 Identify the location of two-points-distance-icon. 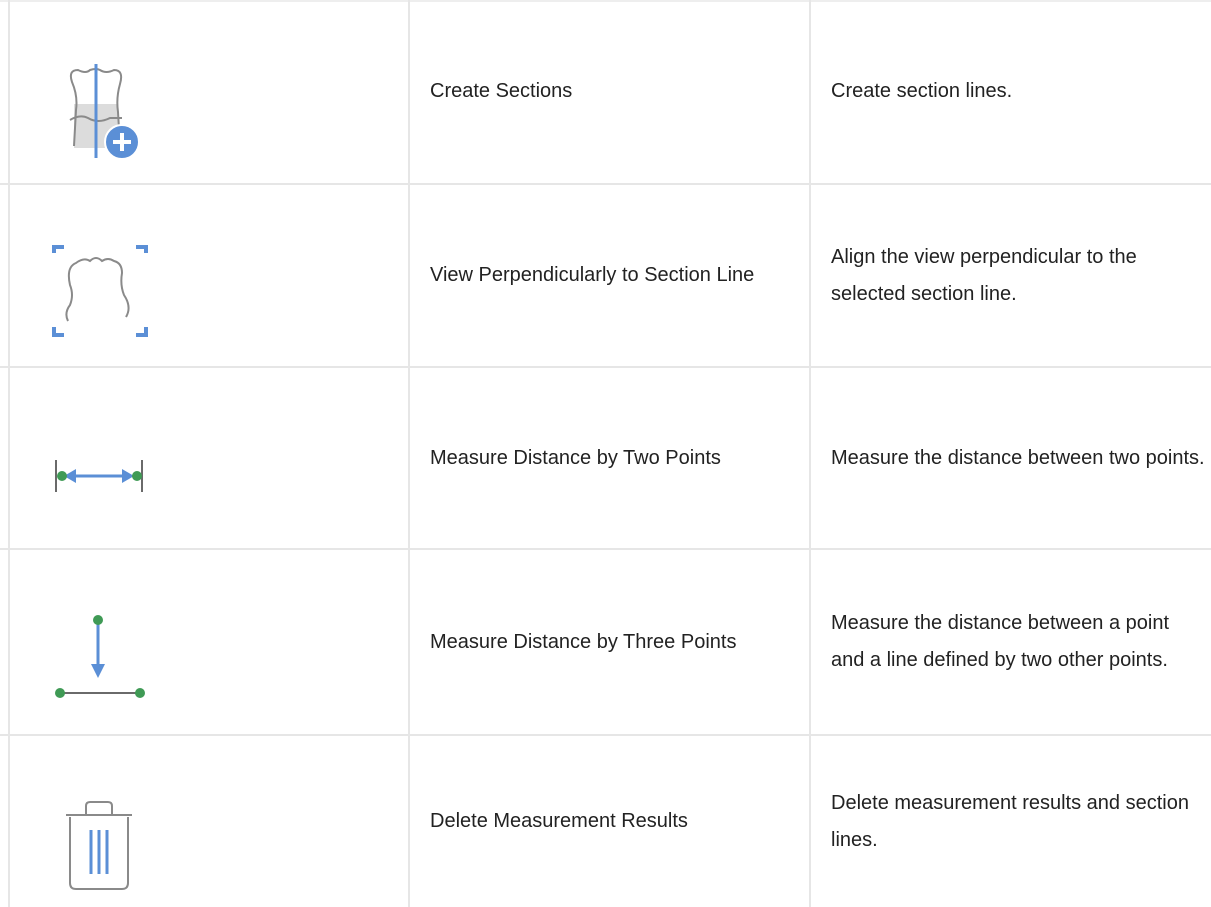
(99, 476).